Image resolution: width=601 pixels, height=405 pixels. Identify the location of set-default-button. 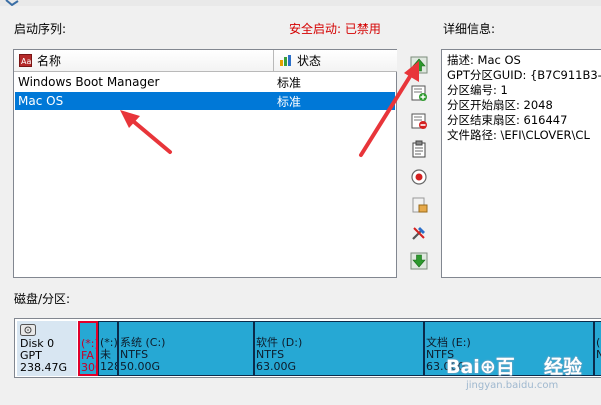
(419, 177).